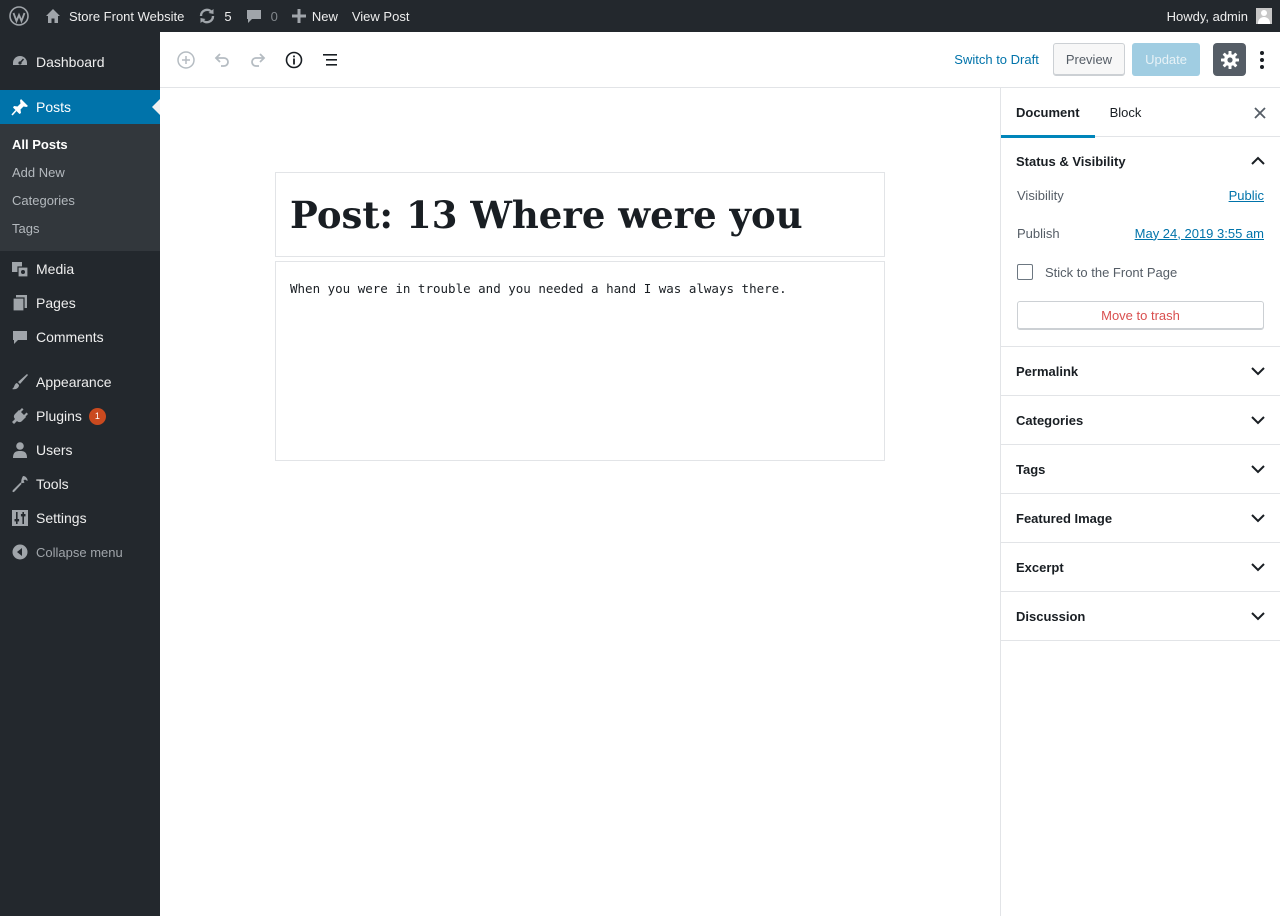 This screenshot has width=1280, height=916. What do you see at coordinates (214, 16) in the screenshot?
I see `updates-link: 5` at bounding box center [214, 16].